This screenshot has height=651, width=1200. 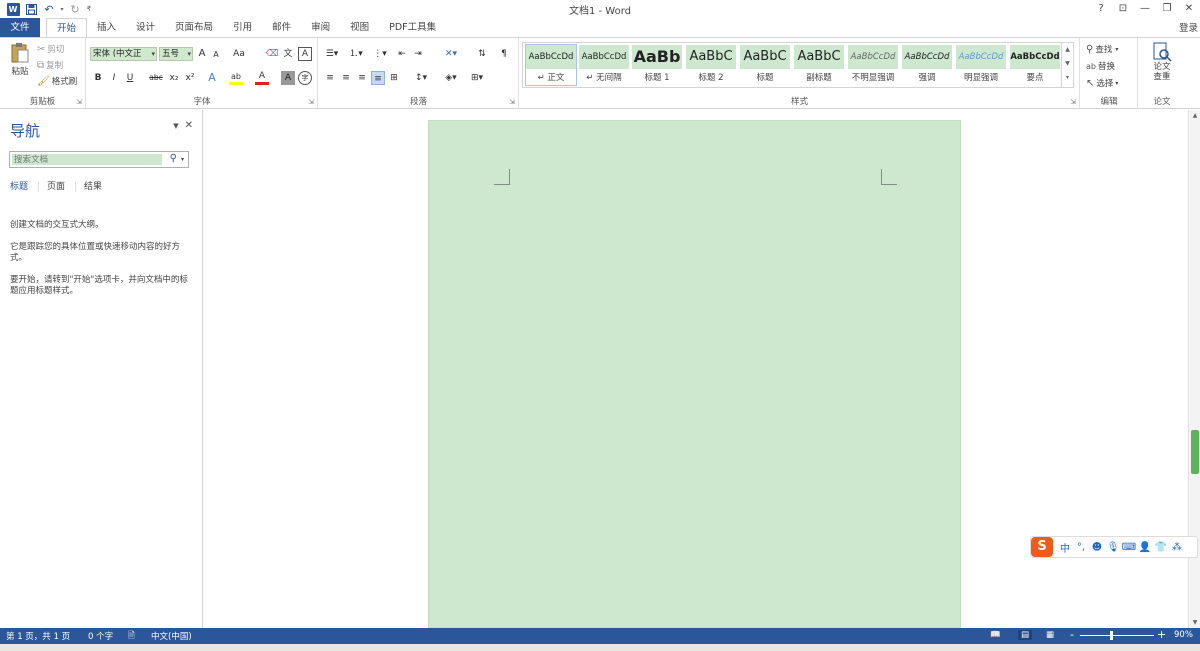 I want to click on char-border-icon: A, so click(x=305, y=54).